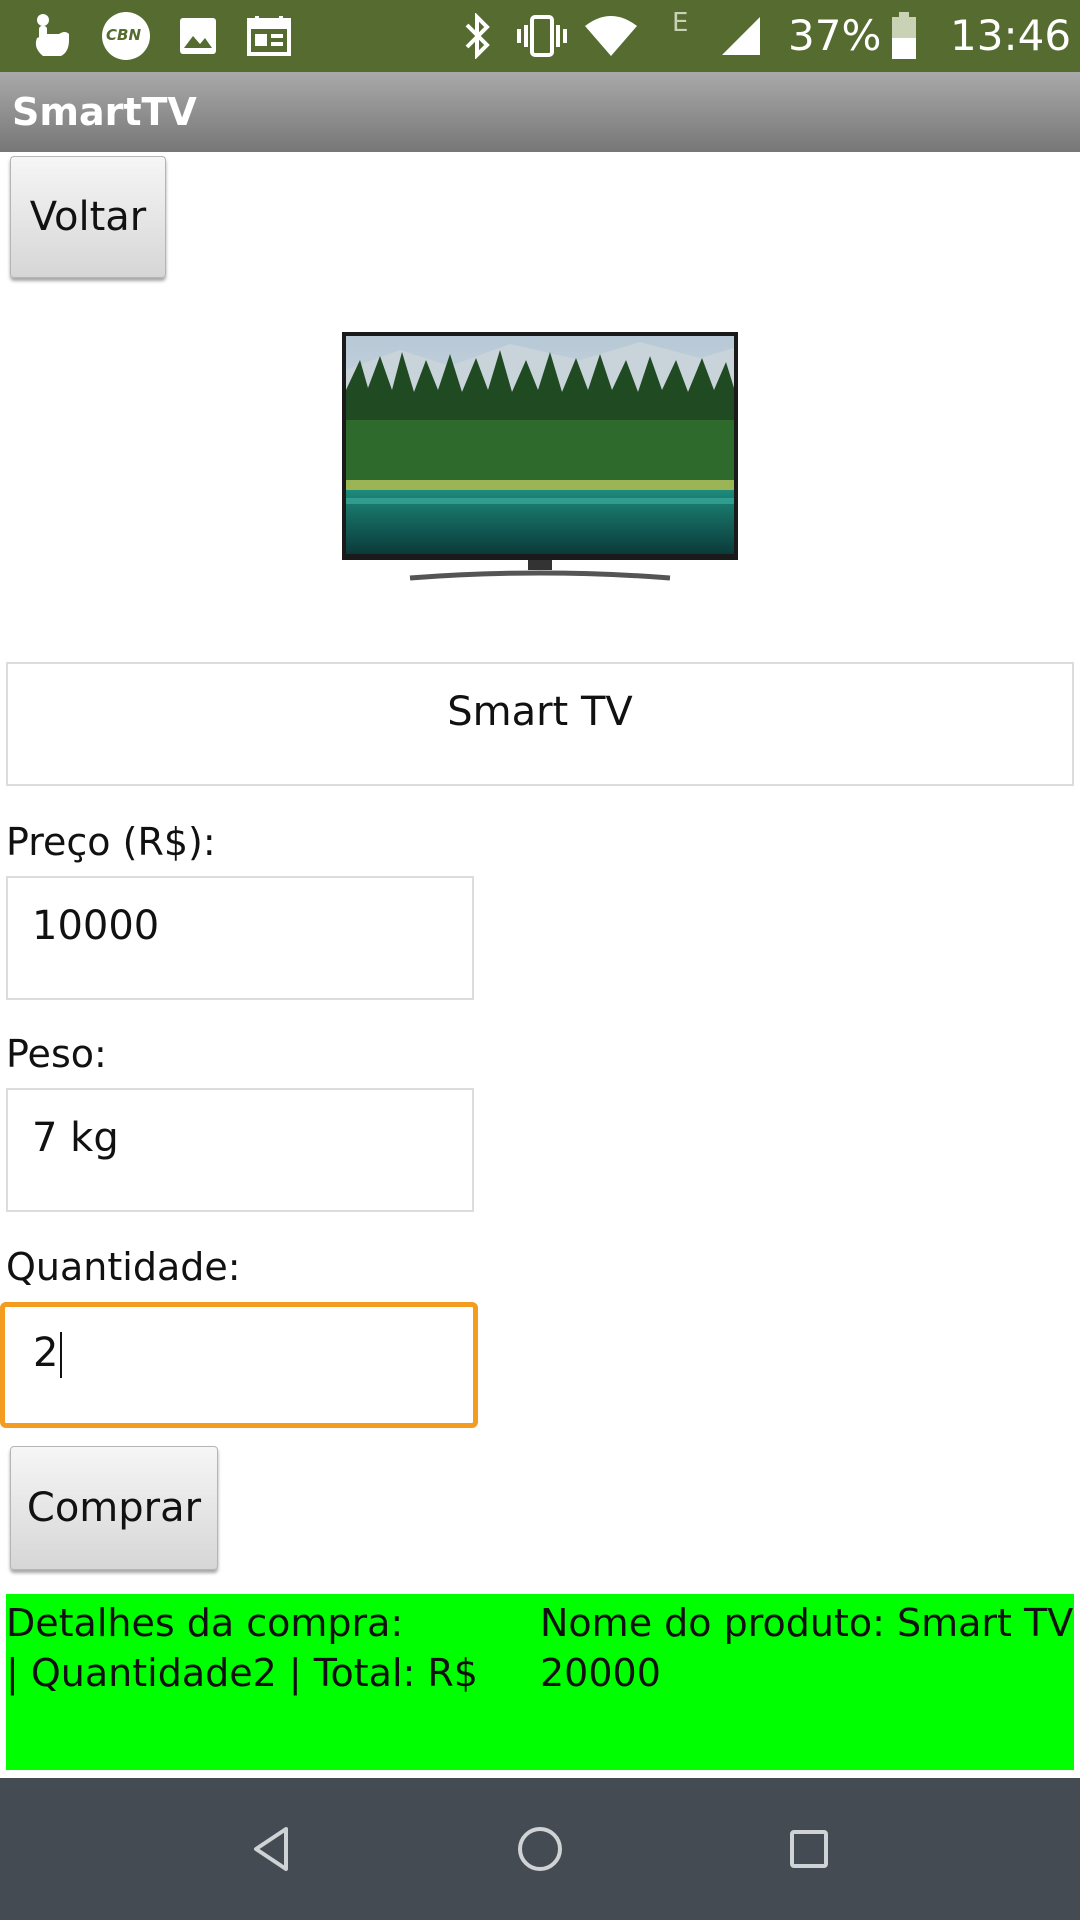 The height and width of the screenshot is (1920, 1080). I want to click on details-product-name: Nome do produto: Smart TV, so click(807, 1623).